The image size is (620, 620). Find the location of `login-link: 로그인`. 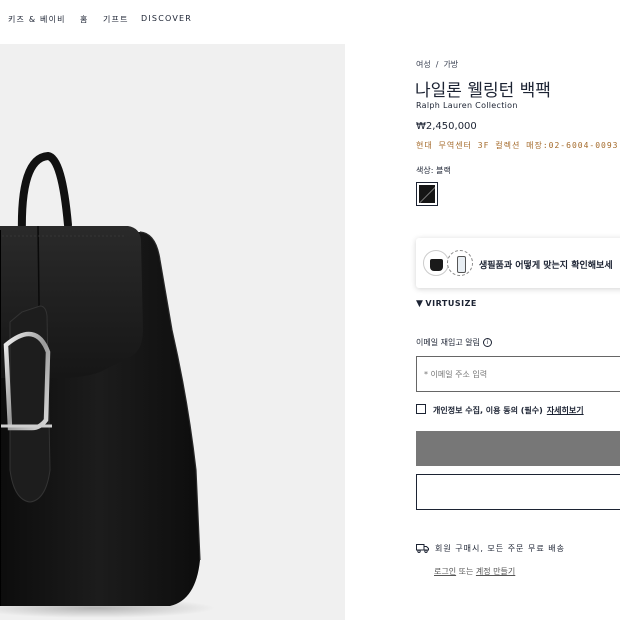

login-link: 로그인 is located at coordinates (445, 571).